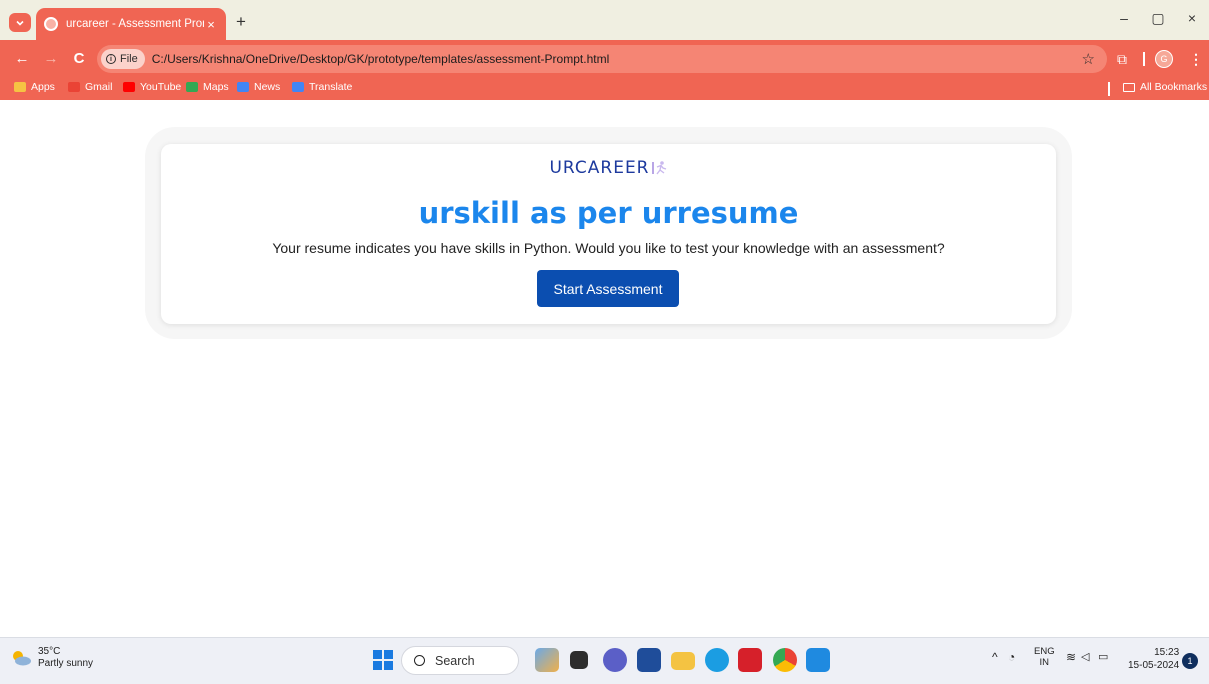  Describe the element at coordinates (216, 87) in the screenshot. I see `bookmark-label: Maps` at that location.